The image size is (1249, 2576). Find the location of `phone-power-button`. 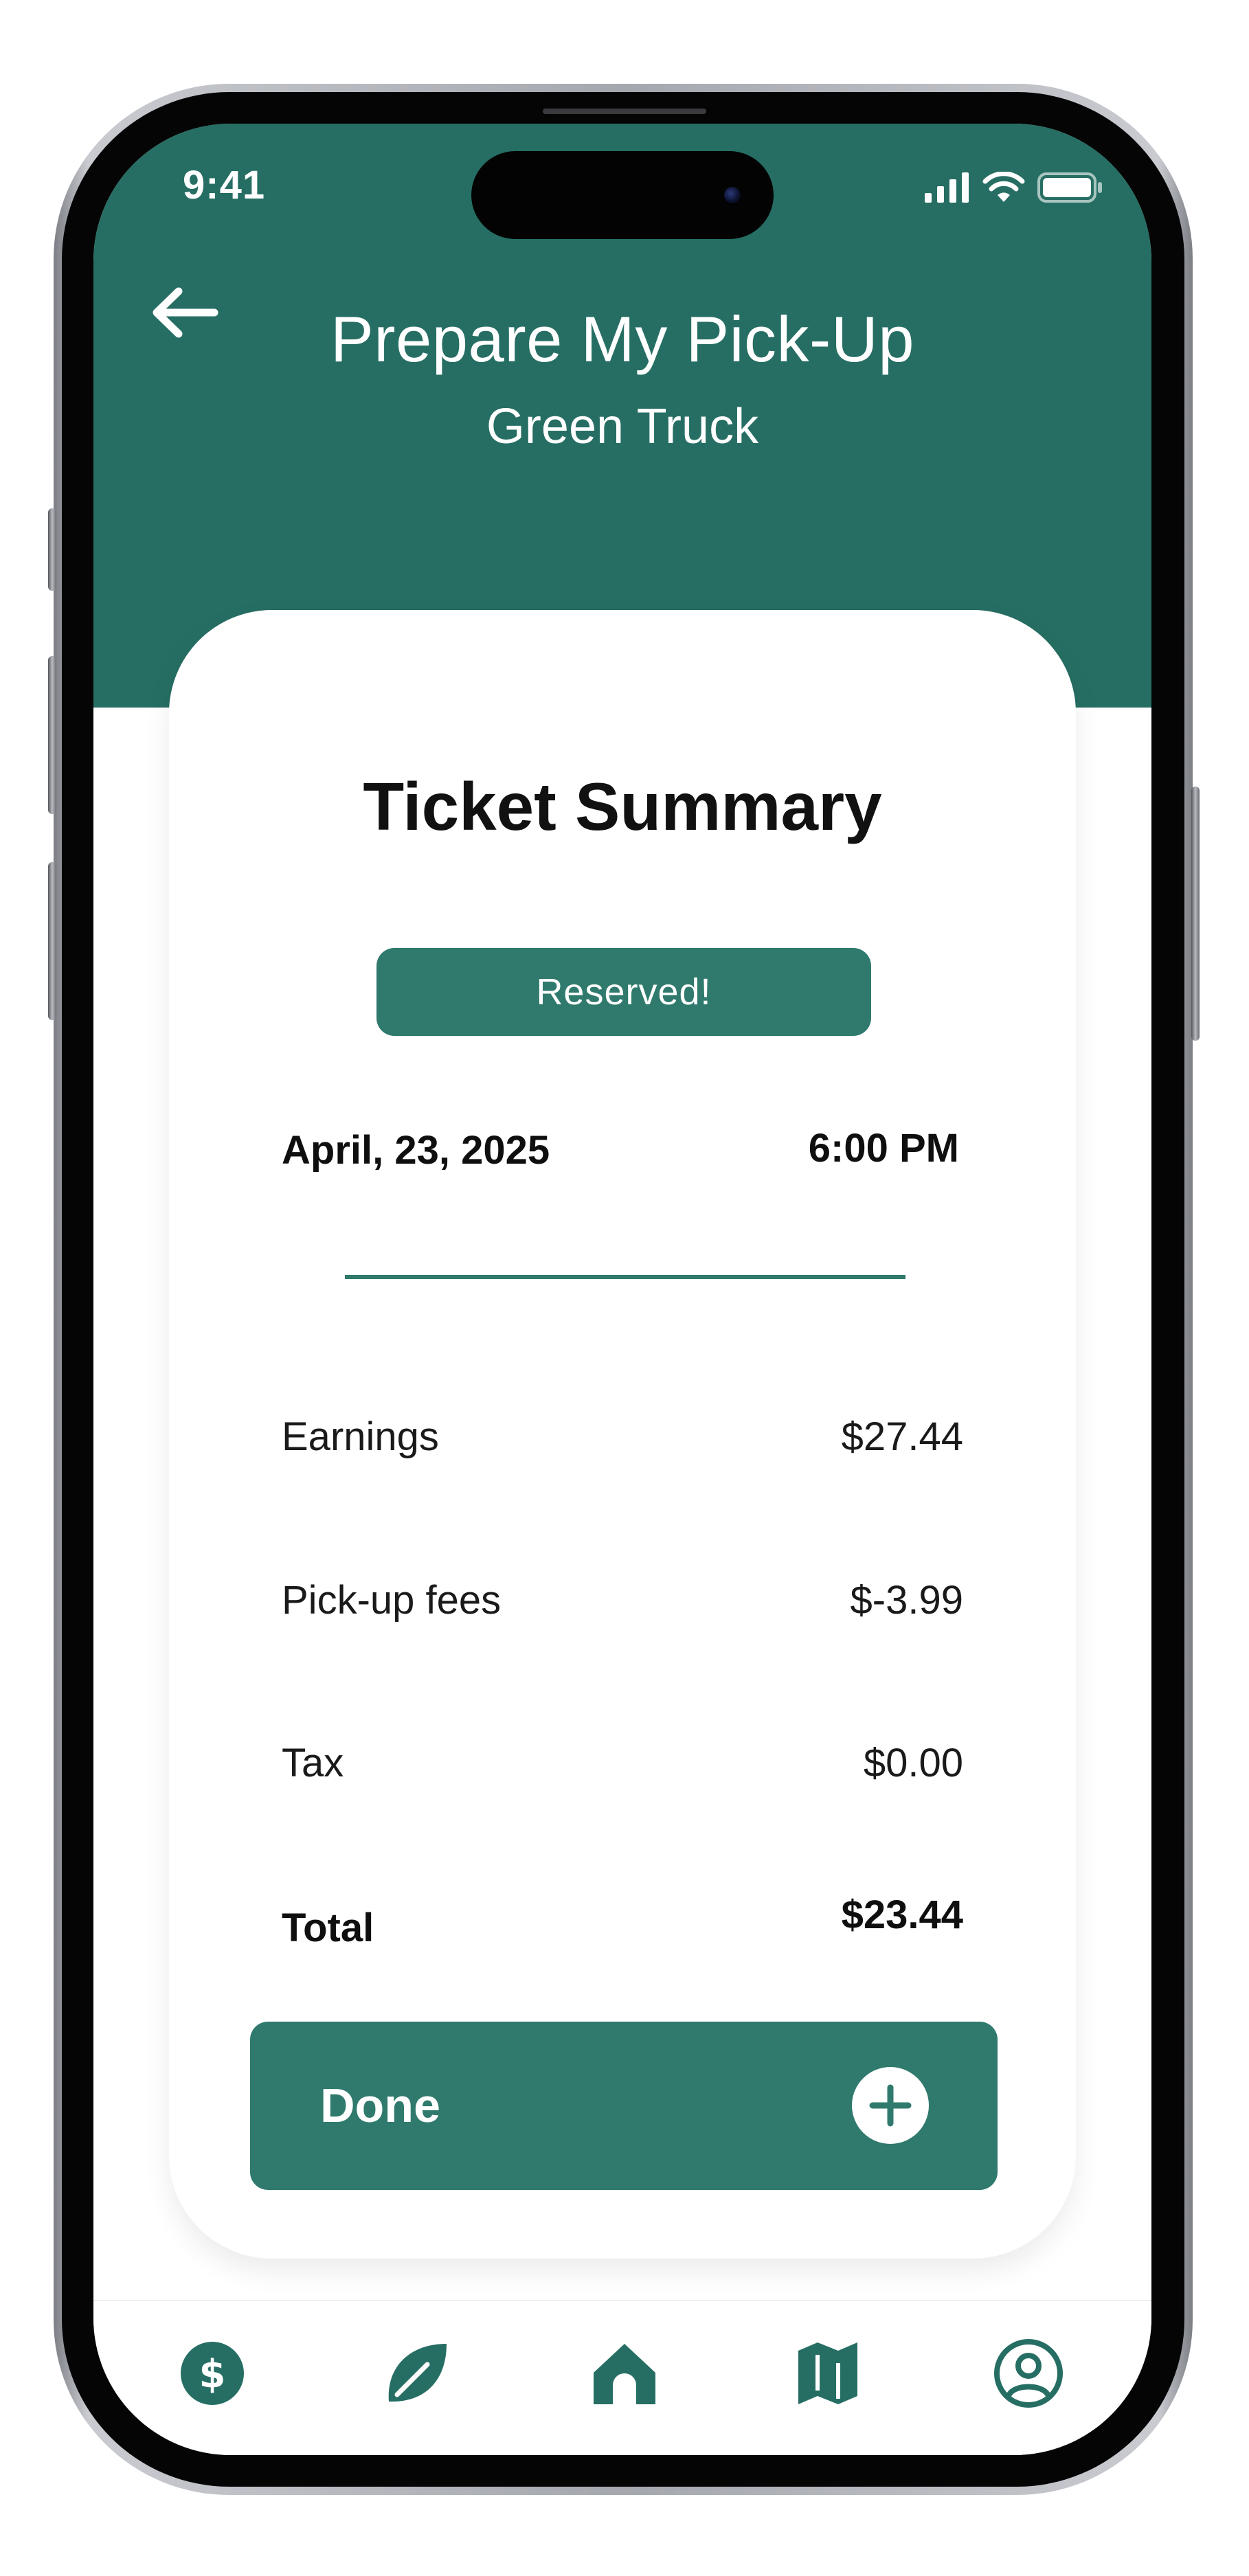

phone-power-button is located at coordinates (1195, 914).